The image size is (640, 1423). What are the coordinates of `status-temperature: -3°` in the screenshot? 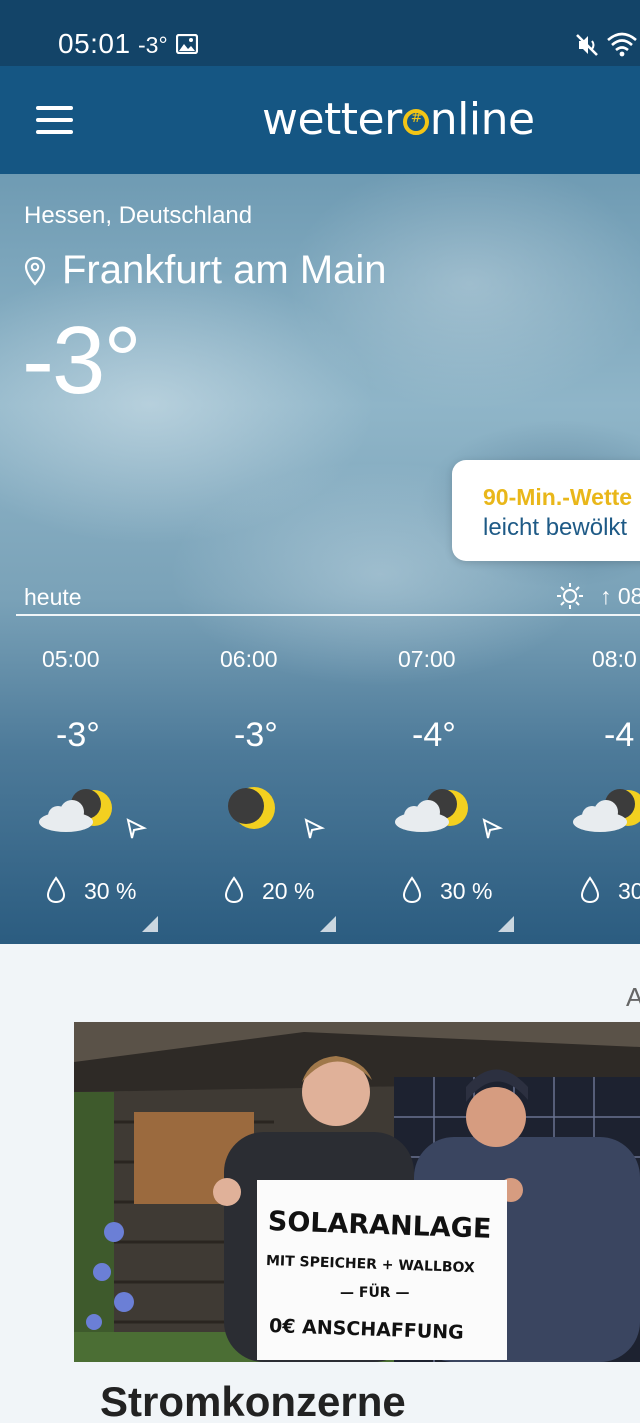 It's located at (153, 45).